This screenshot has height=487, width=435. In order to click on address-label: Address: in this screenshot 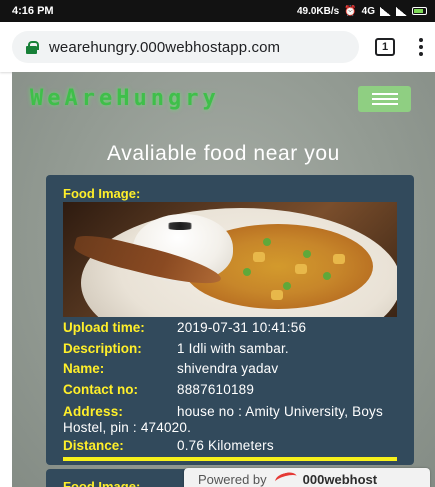, I will do `click(93, 411)`.